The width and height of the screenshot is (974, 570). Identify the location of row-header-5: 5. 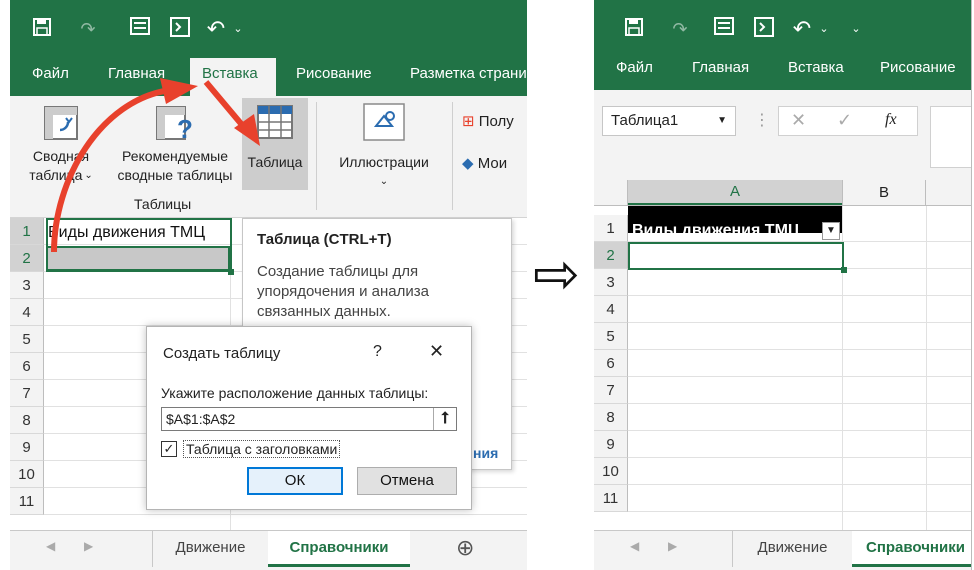
(611, 336).